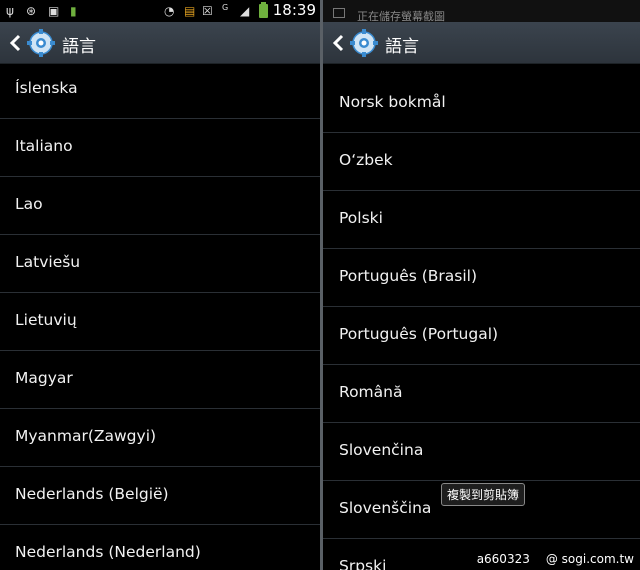 The width and height of the screenshot is (640, 570). Describe the element at coordinates (54, 11) in the screenshot. I see `image-icon: ▣` at that location.